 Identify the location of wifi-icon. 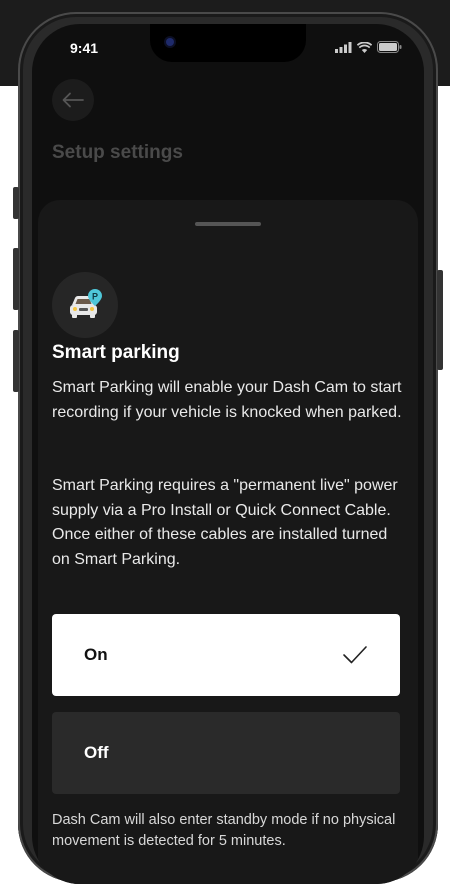
(364, 47).